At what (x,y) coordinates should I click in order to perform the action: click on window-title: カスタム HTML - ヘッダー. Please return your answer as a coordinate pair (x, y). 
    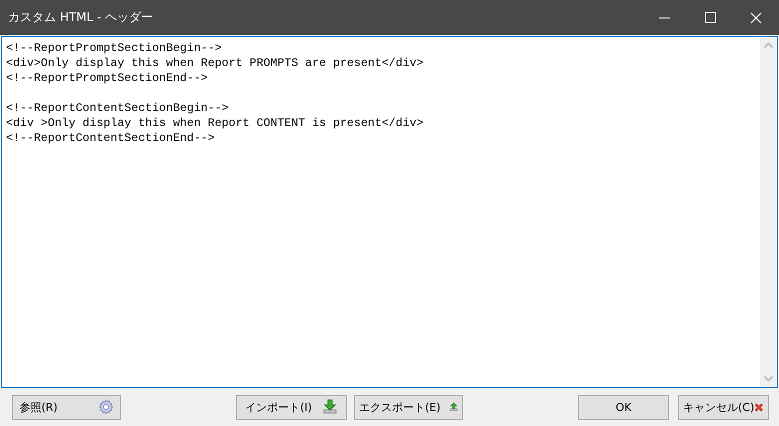
    Looking at the image, I should click on (81, 17).